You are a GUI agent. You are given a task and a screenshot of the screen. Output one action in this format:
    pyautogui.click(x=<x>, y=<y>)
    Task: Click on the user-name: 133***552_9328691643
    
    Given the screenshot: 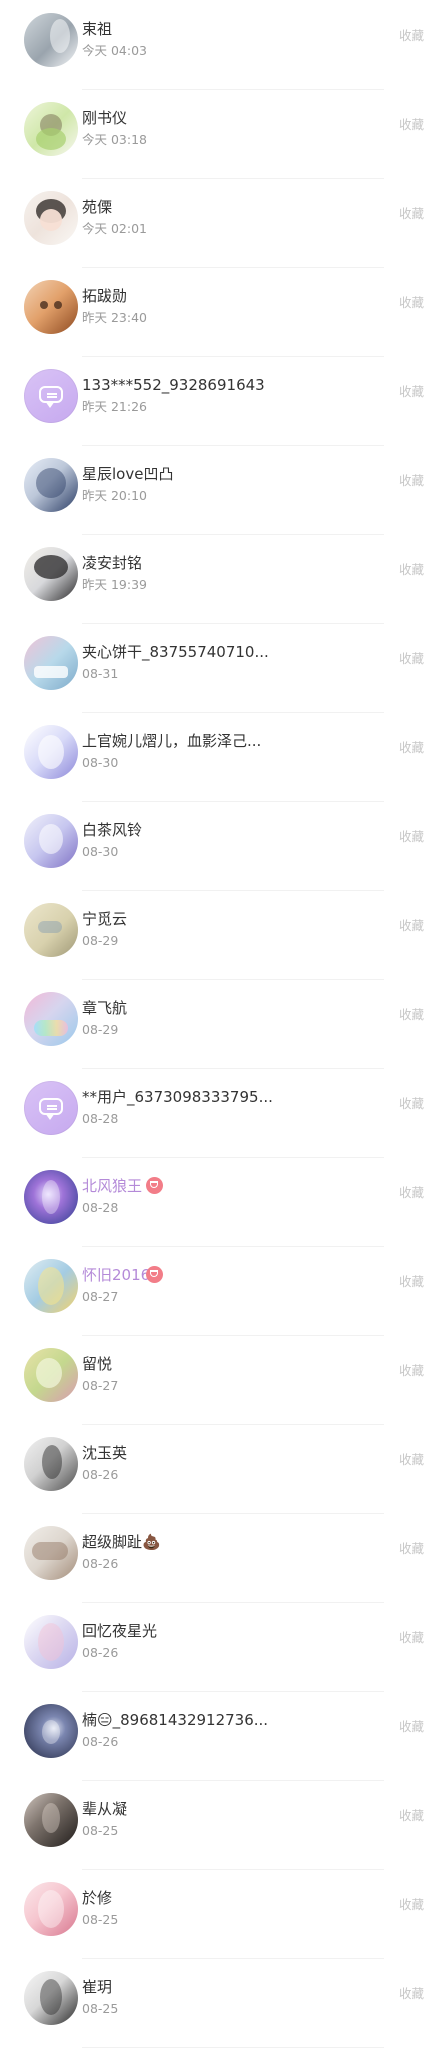 What is the action you would take?
    pyautogui.click(x=173, y=385)
    